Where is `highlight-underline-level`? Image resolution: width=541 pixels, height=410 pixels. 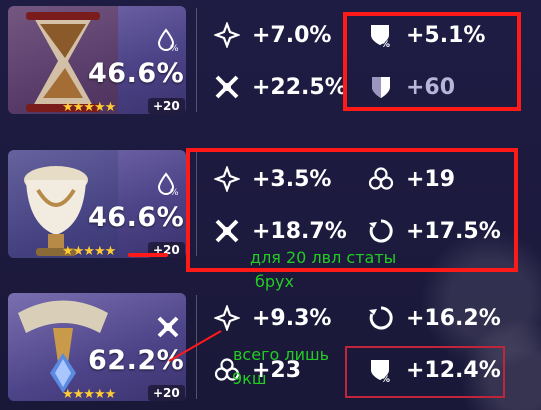 highlight-underline-level is located at coordinates (148, 255).